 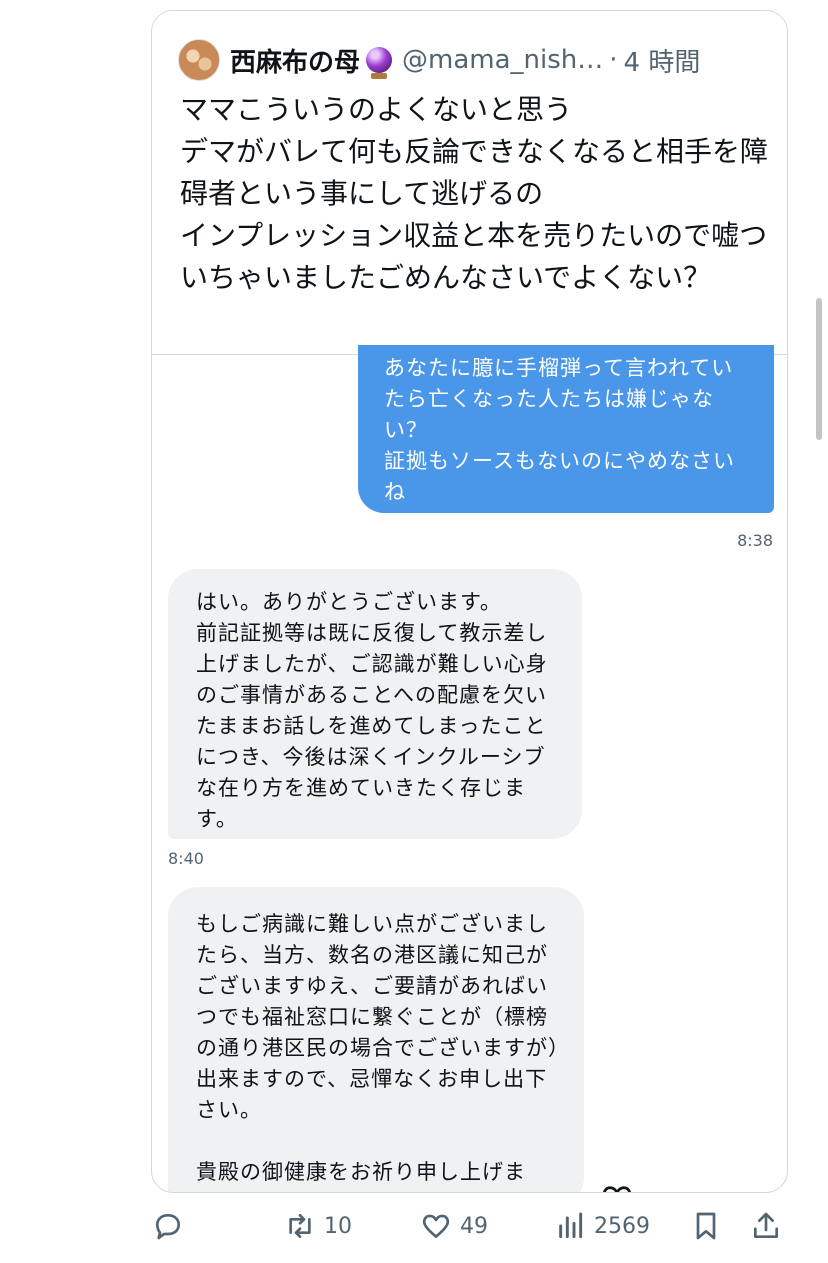 I want to click on heart-icon, so click(x=436, y=1226).